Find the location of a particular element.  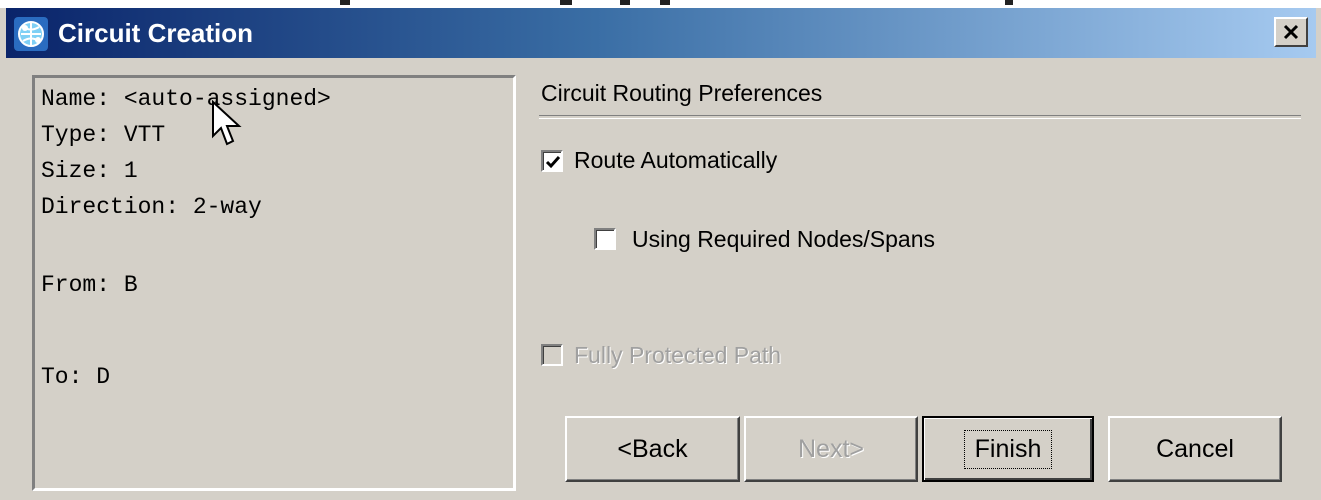

section-divider is located at coordinates (920, 117).